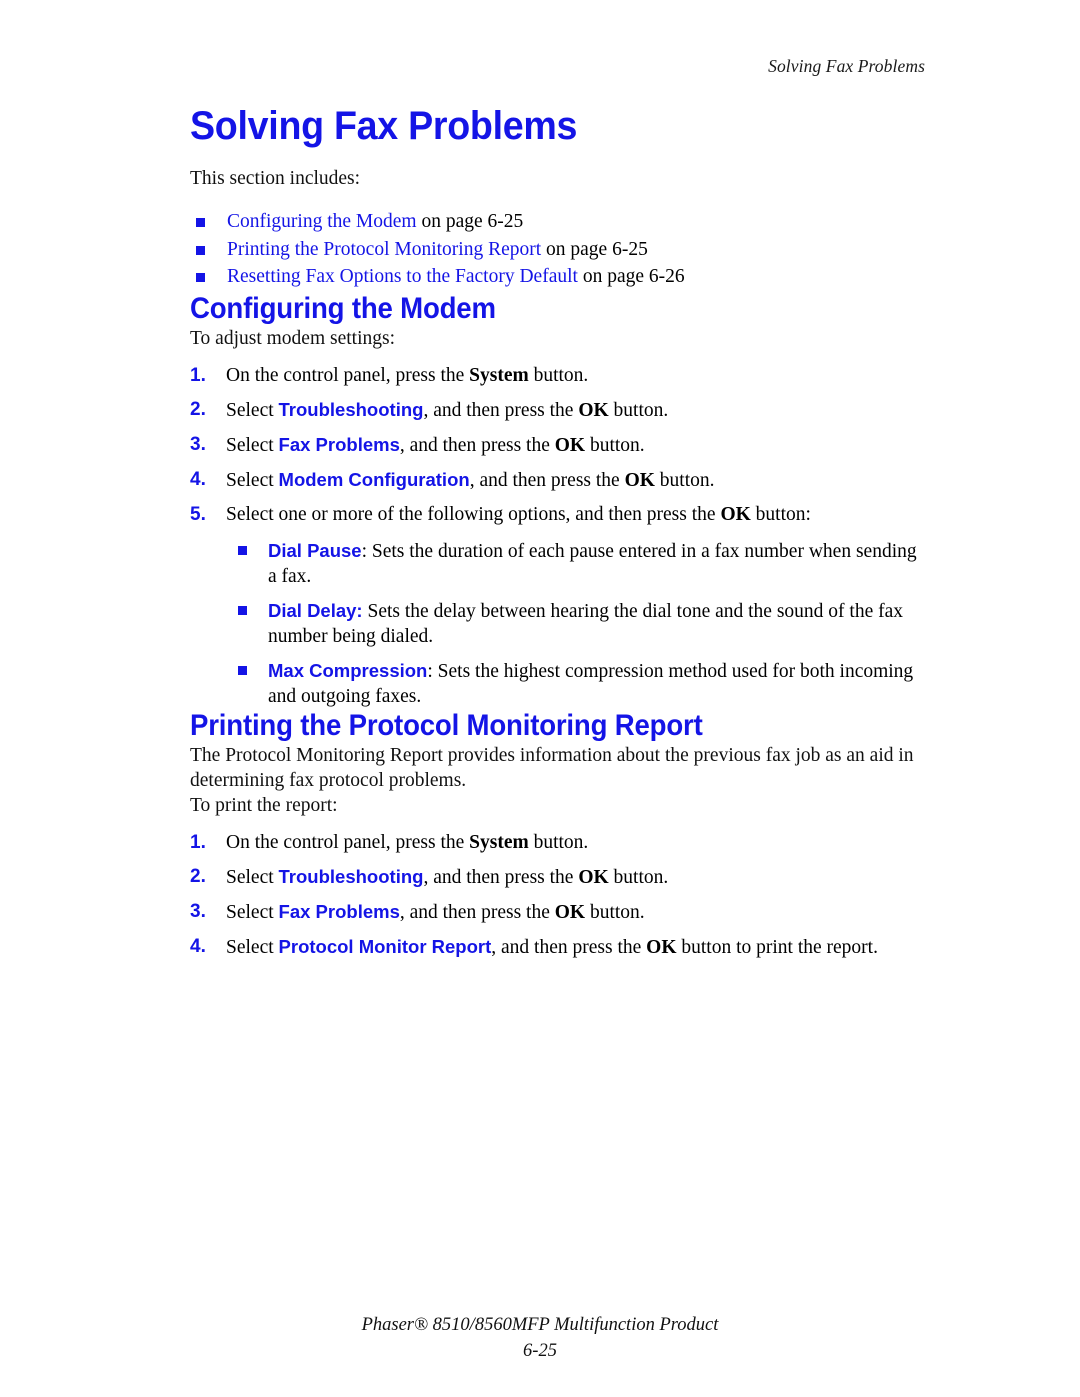  What do you see at coordinates (384, 249) in the screenshot?
I see `xref-link: Printing the Protocol Monitoring Report` at bounding box center [384, 249].